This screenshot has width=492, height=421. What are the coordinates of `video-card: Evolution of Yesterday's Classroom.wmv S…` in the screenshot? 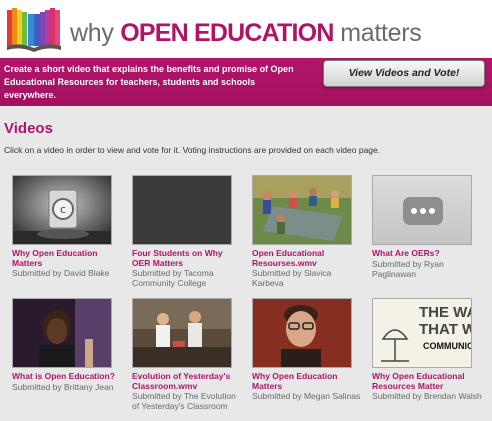 It's located at (187, 354).